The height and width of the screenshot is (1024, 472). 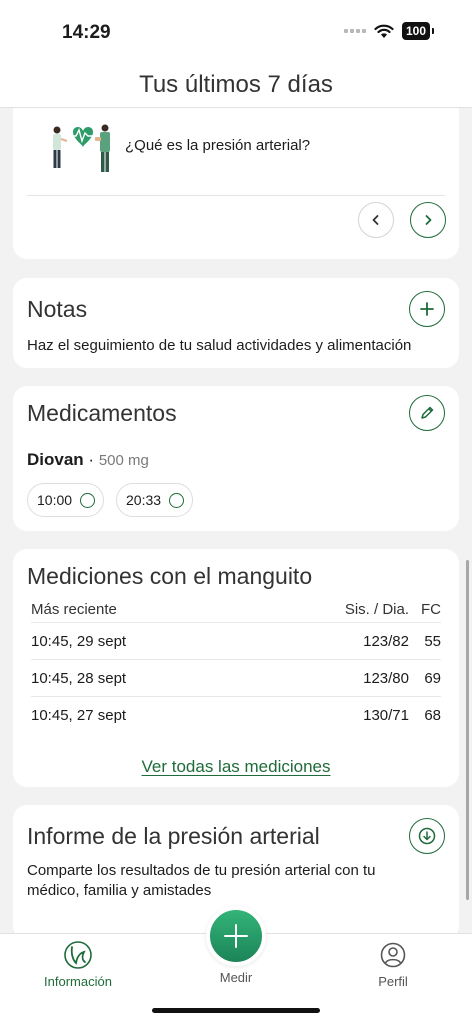 What do you see at coordinates (236, 195) in the screenshot?
I see `divider` at bounding box center [236, 195].